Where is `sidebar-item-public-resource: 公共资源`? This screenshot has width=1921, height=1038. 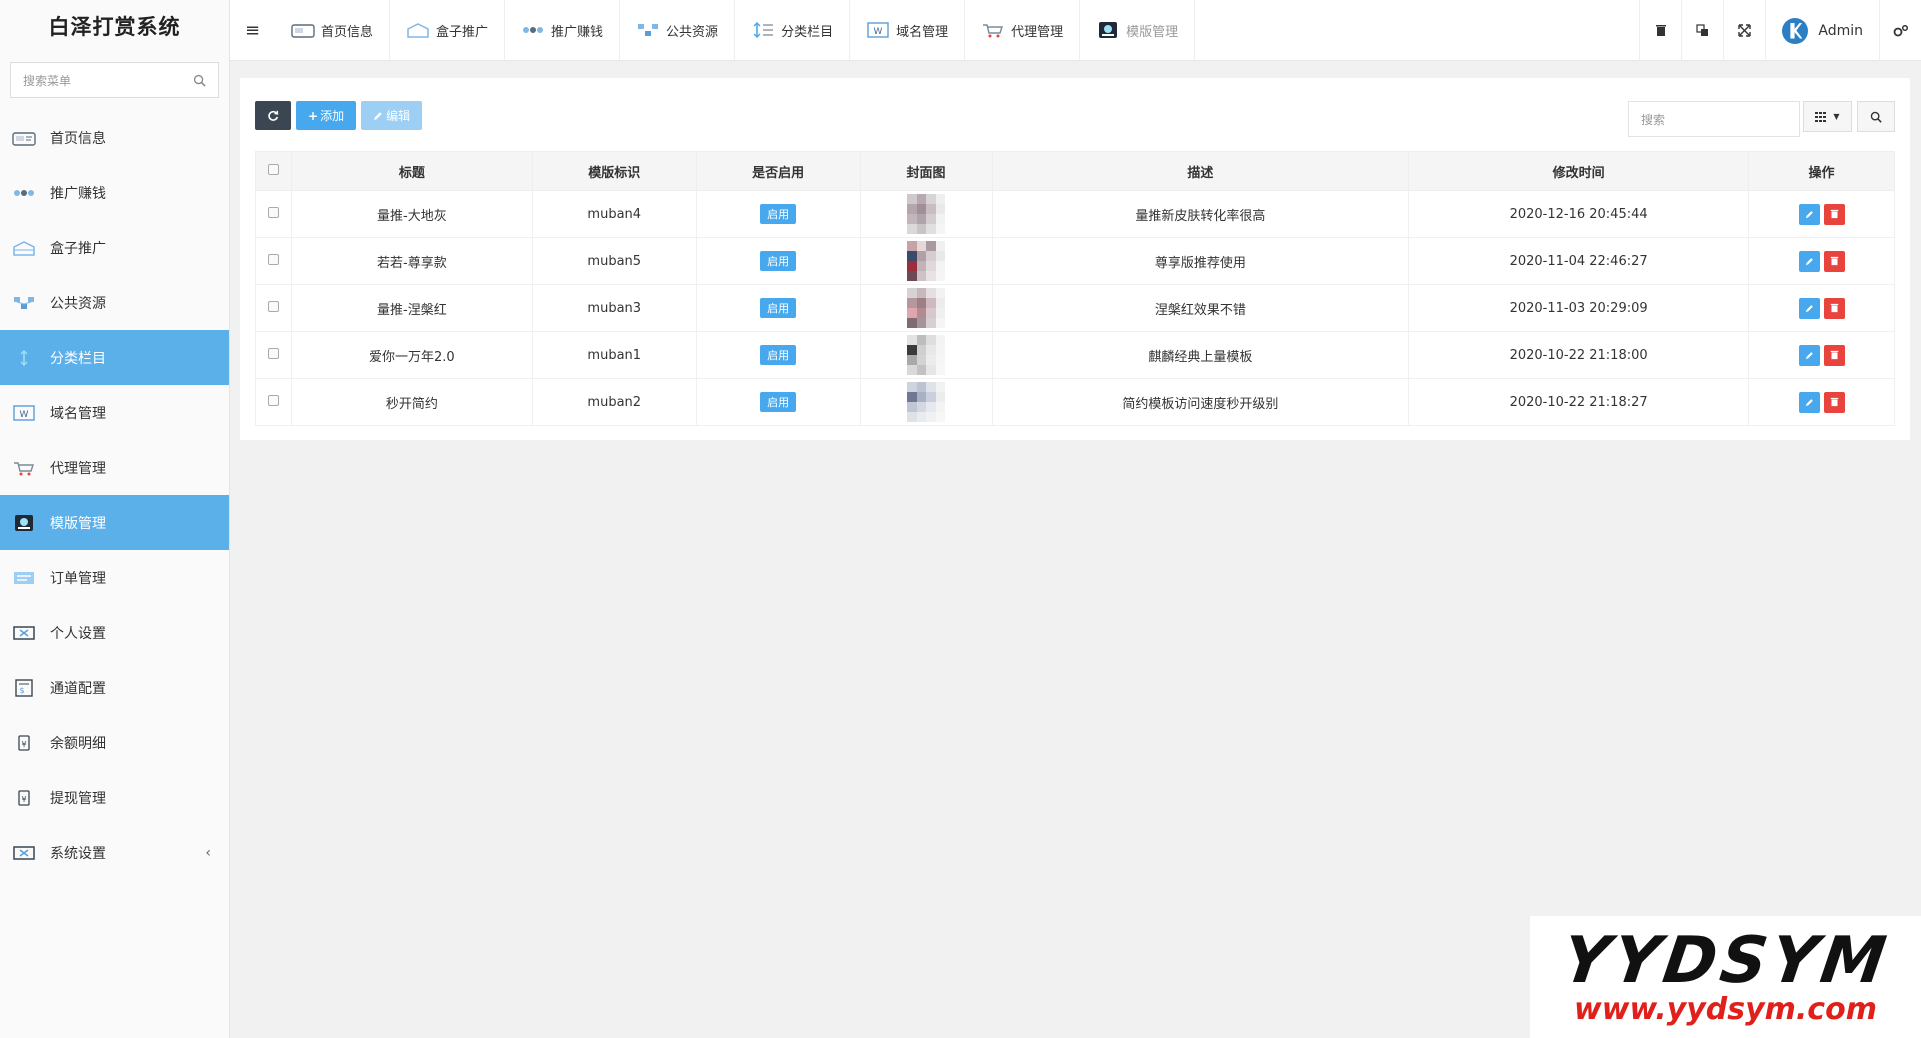
sidebar-item-public-resource: 公共资源 is located at coordinates (114, 302).